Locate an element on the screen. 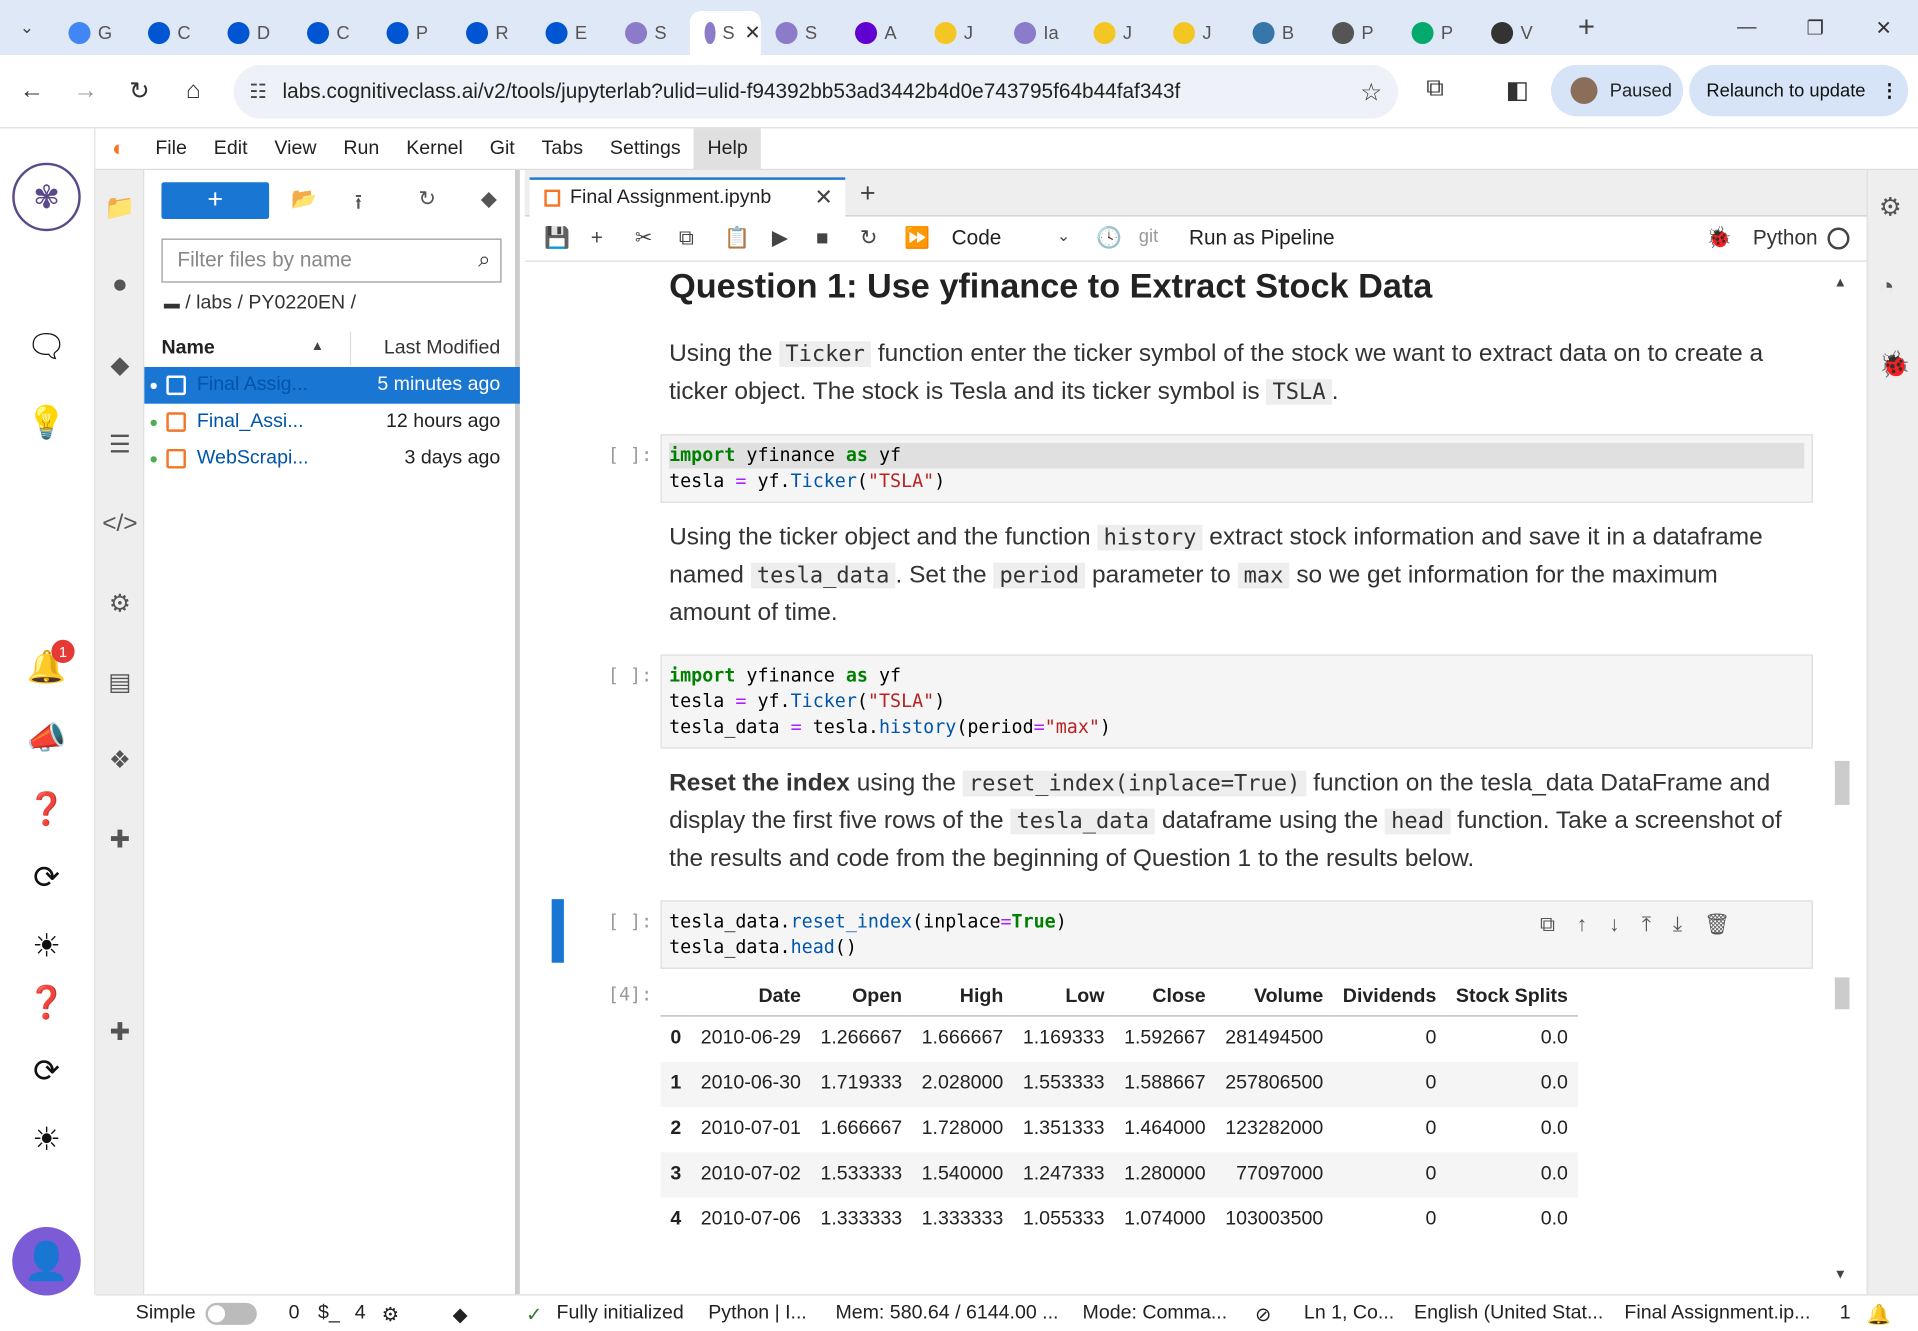 This screenshot has width=1918, height=1331. tab-search-chevron-icon: ⌄ is located at coordinates (27, 27).